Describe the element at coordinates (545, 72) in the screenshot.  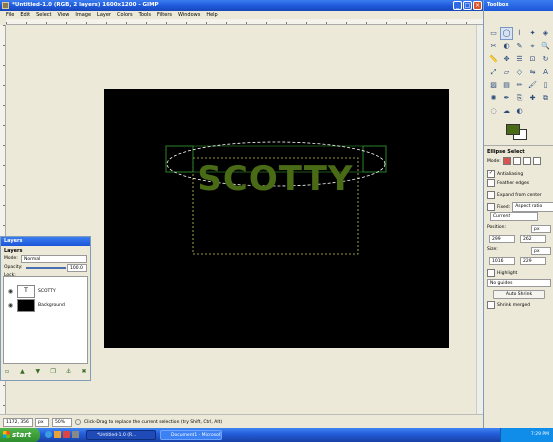
I see `text-tool-icon: A` at that location.